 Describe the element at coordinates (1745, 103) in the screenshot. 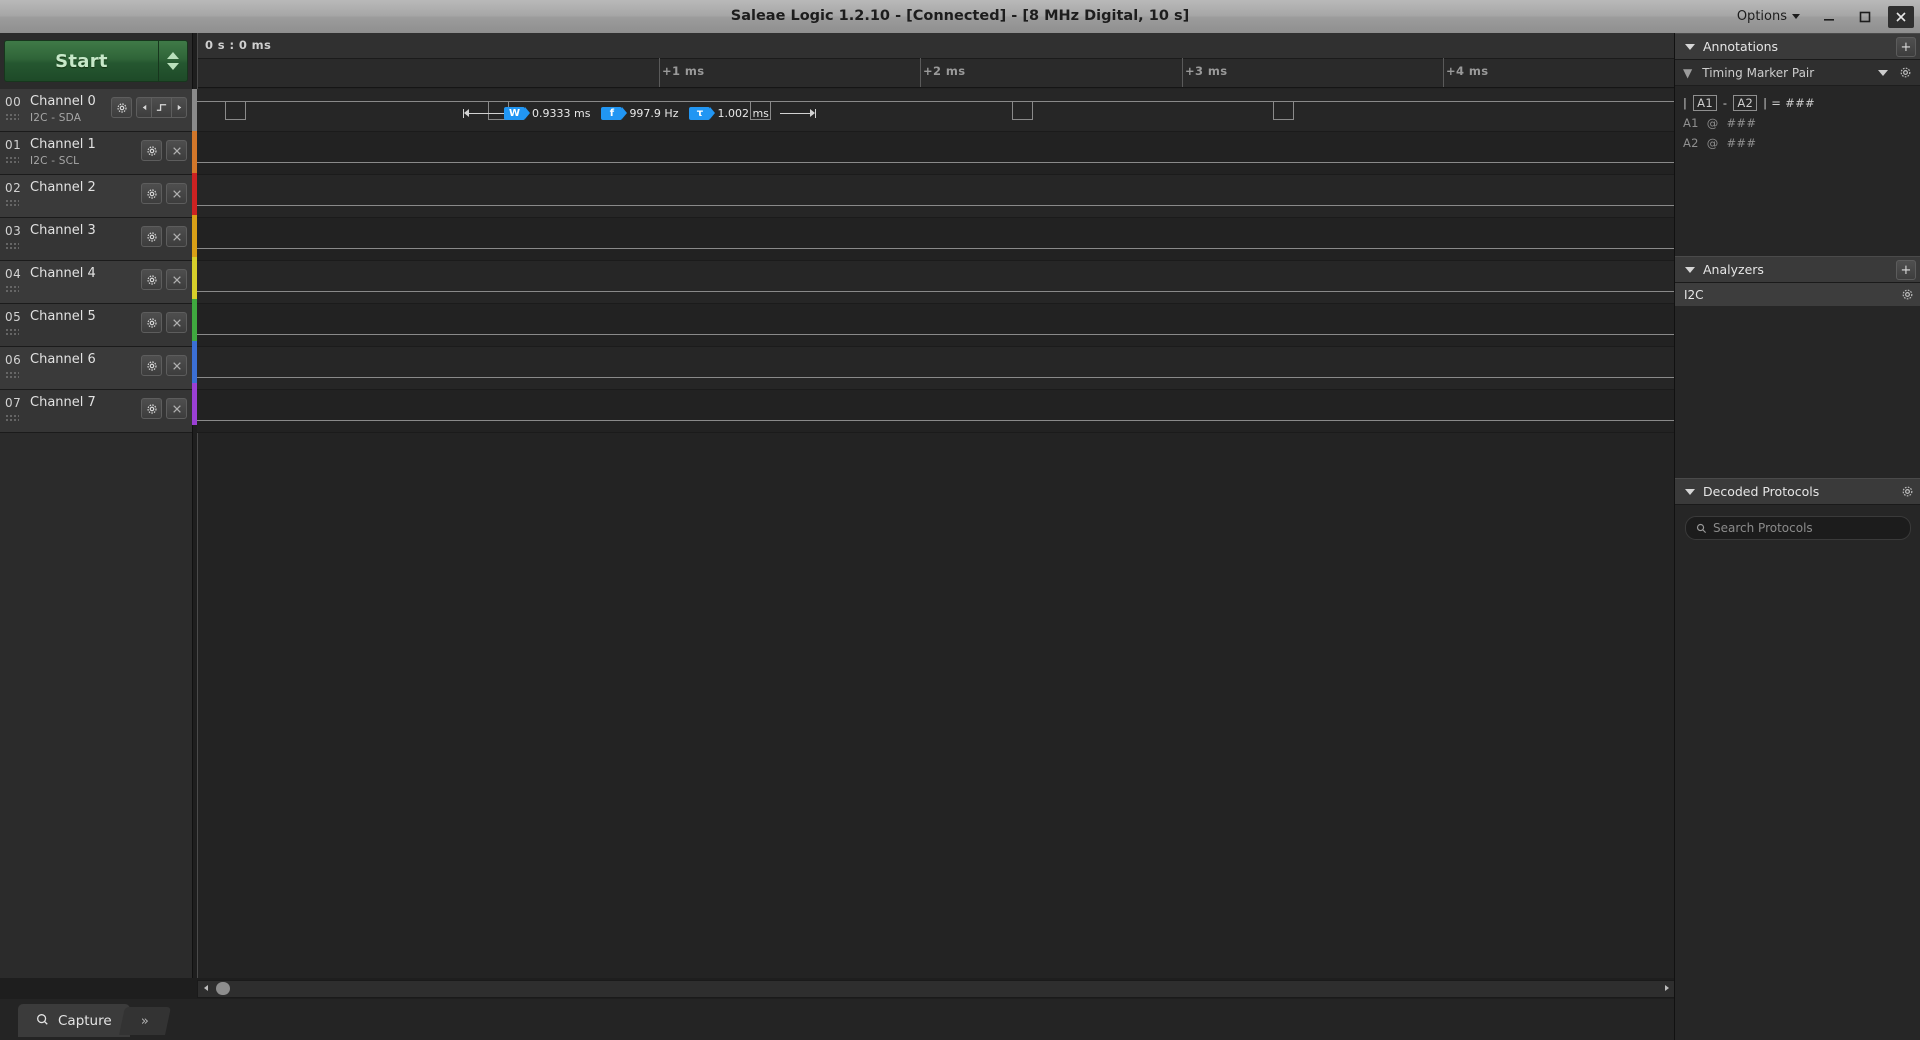

I see `marker-a2-chip: A2` at that location.